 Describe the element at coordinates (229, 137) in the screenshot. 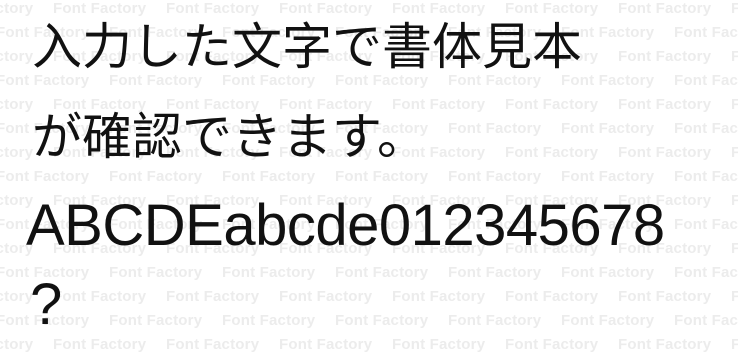

I see `sample-line-2: が確認できます。` at that location.